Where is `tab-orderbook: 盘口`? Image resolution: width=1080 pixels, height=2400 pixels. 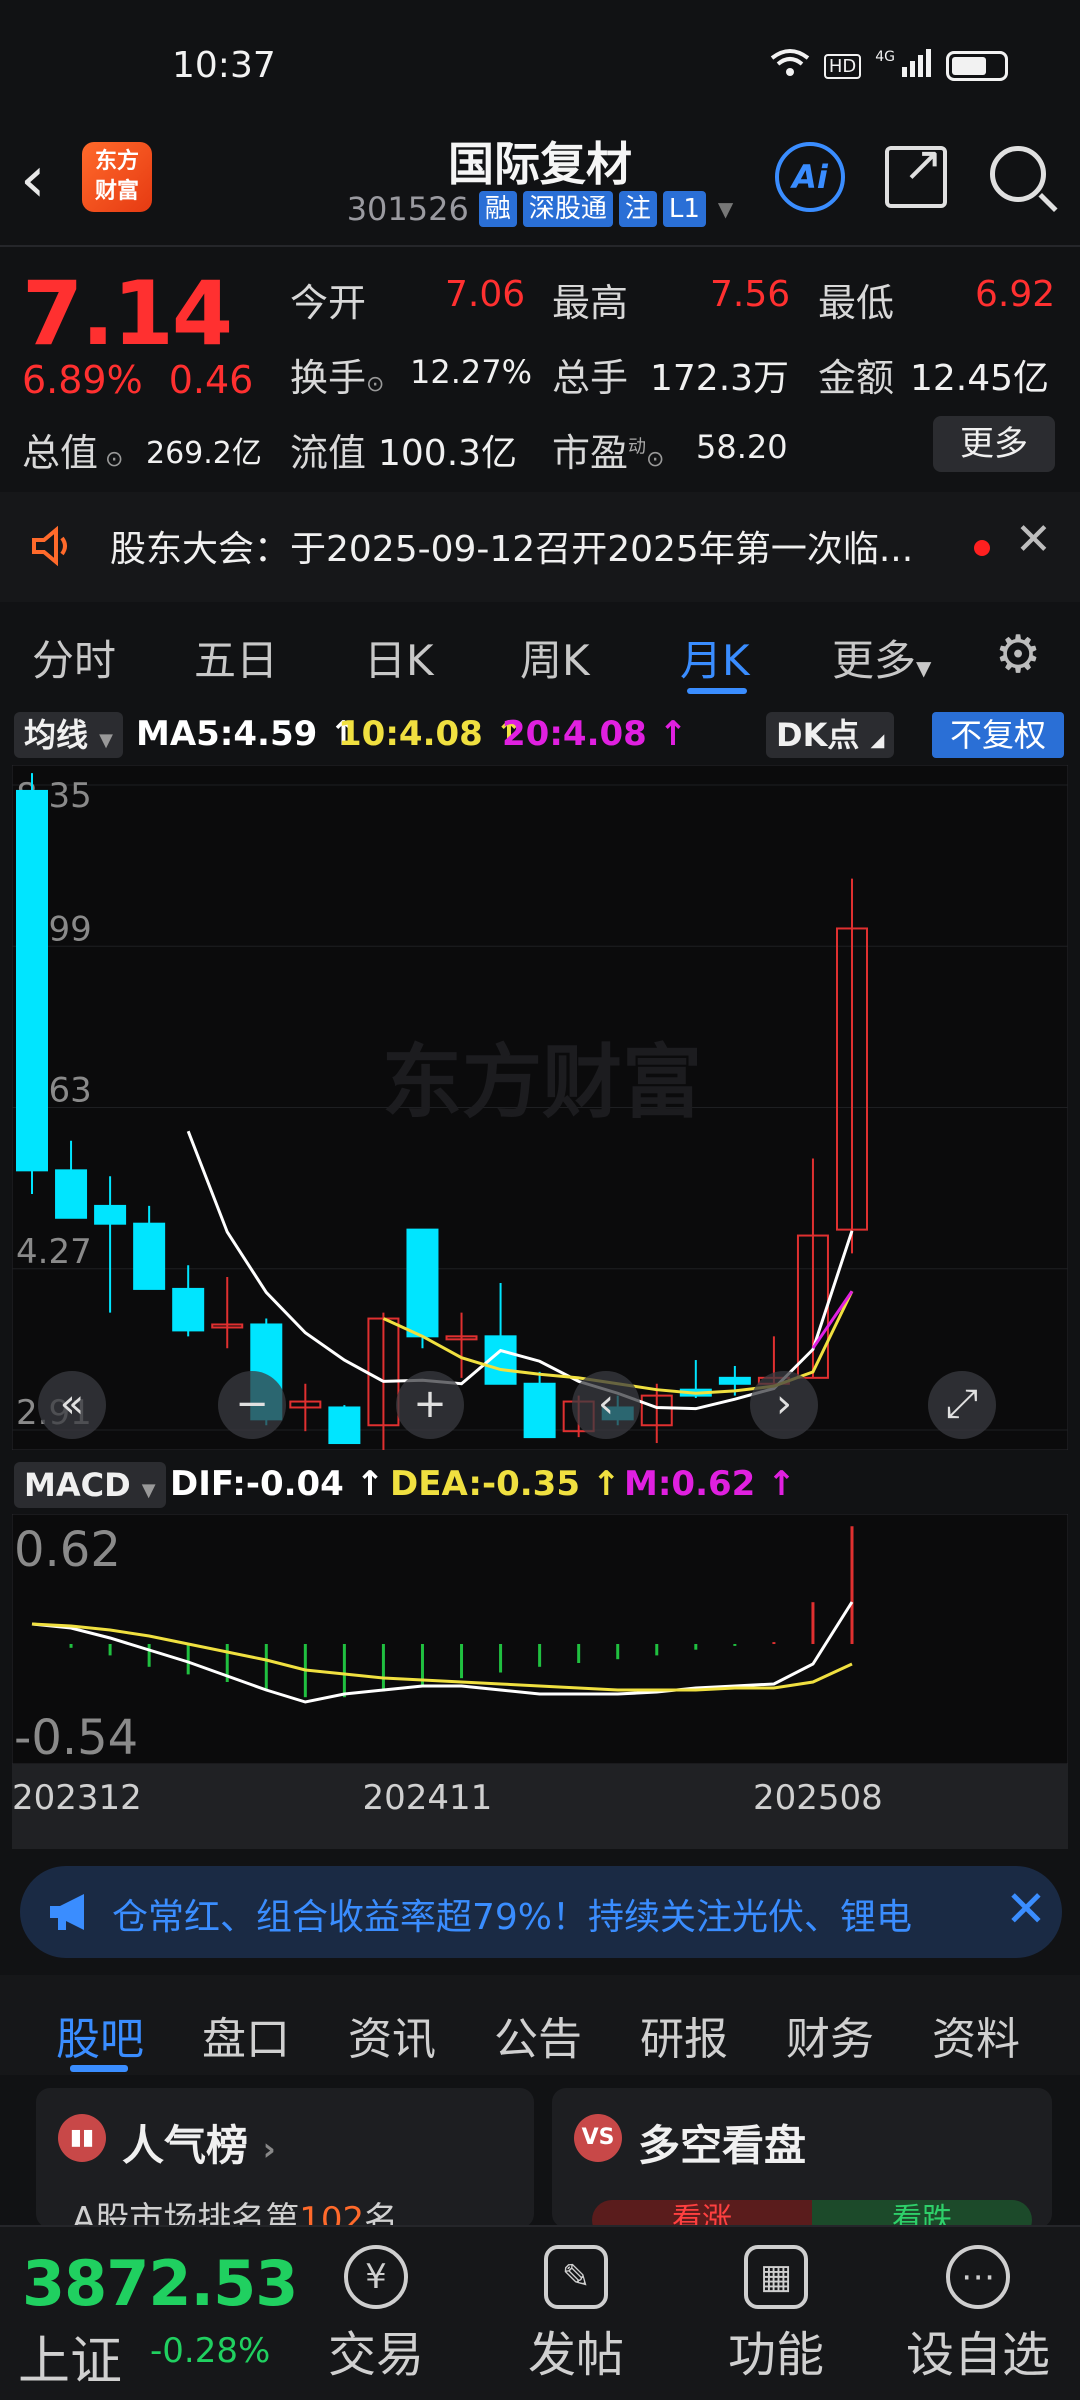
tab-orderbook: 盘口 is located at coordinates (246, 2035).